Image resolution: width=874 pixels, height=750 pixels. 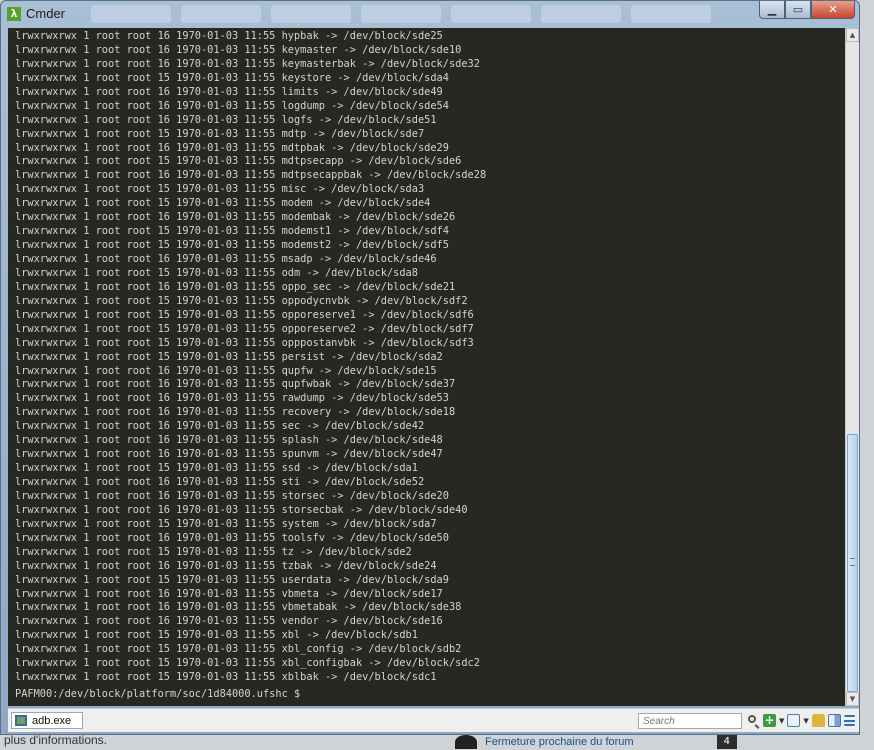 I want to click on status-bar: adb.exe + ▼ ▼, so click(x=433, y=720).